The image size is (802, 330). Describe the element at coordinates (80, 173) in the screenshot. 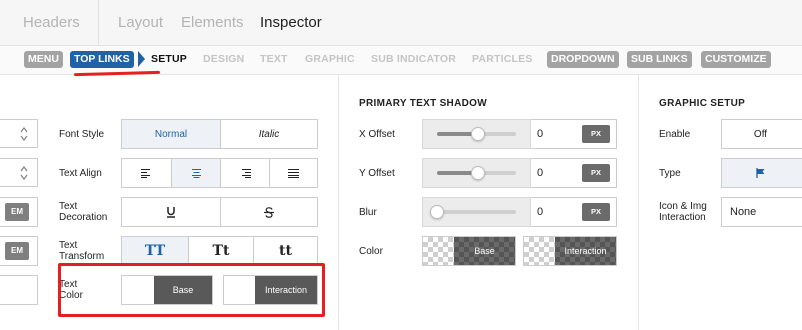

I see `text-align-label: Text Align` at that location.